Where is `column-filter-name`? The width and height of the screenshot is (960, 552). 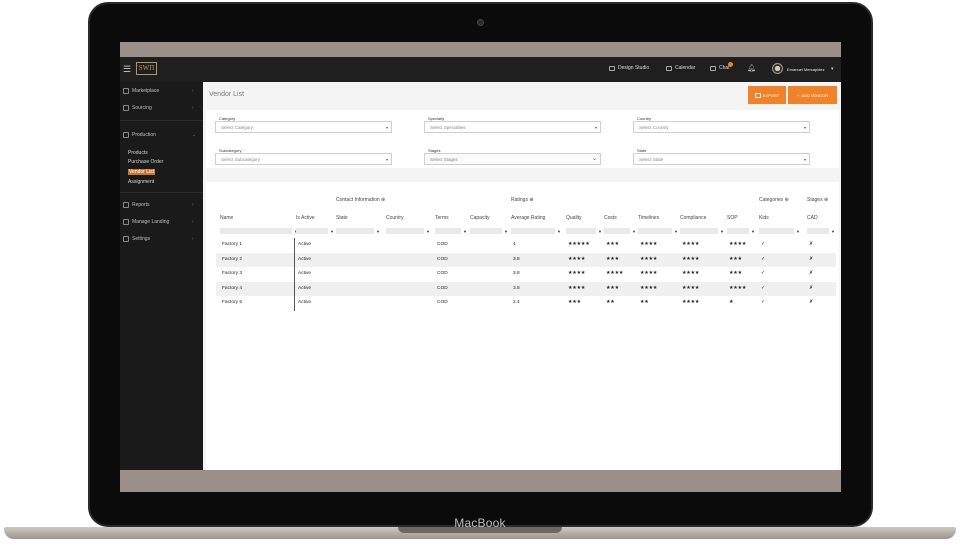
column-filter-name is located at coordinates (256, 231).